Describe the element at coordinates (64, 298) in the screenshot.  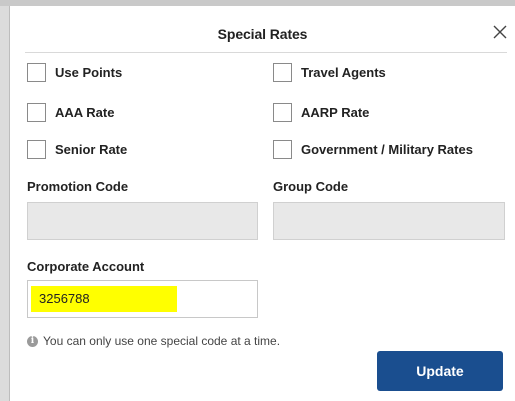
I see `corporate-account-value: 3256788` at that location.